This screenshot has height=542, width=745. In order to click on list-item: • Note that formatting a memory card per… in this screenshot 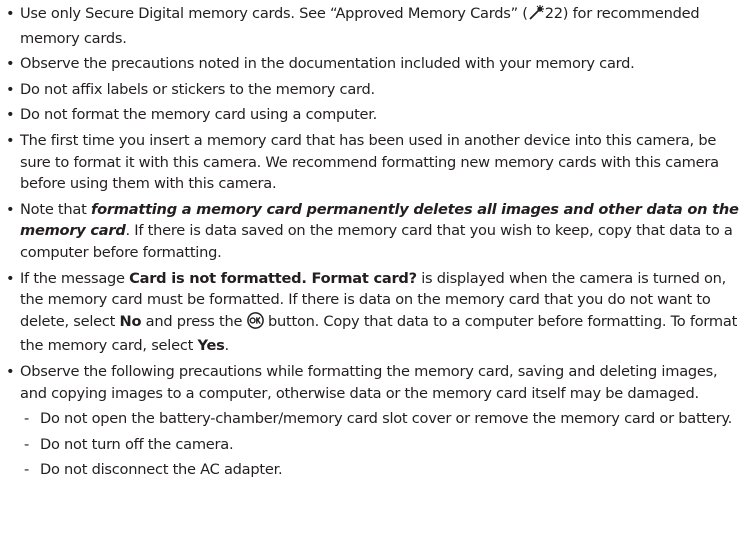, I will do `click(373, 231)`.